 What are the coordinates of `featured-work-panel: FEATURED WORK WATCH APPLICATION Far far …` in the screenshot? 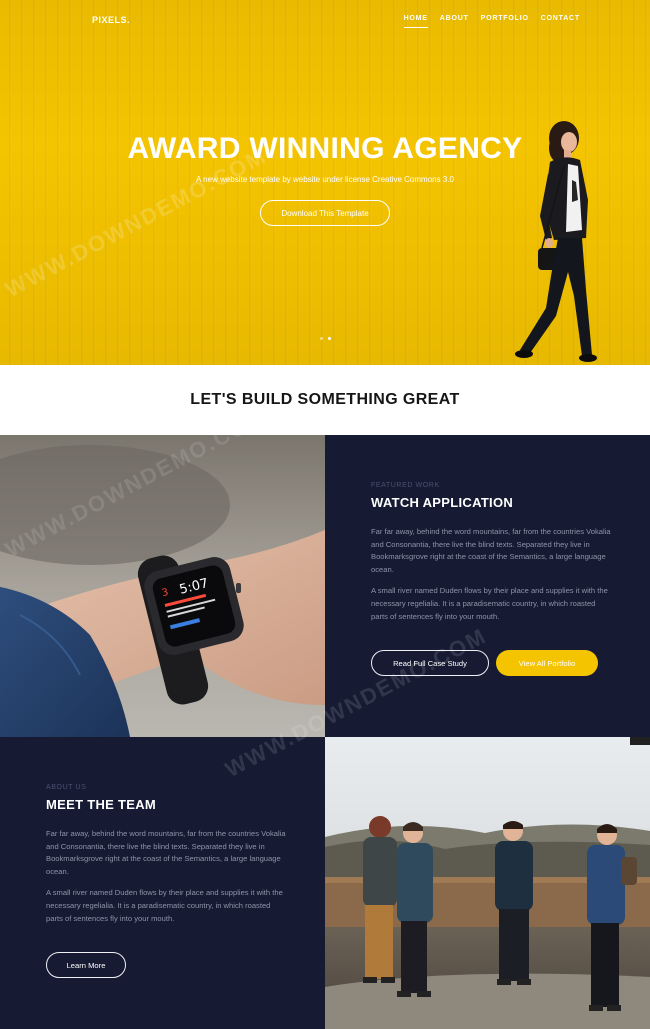 It's located at (487, 586).